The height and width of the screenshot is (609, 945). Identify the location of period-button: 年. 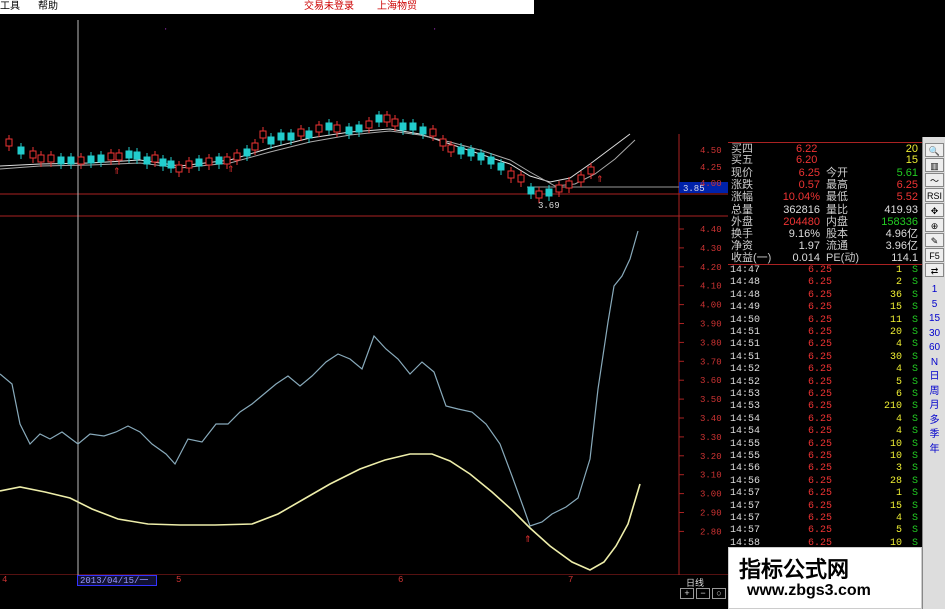
(934, 450).